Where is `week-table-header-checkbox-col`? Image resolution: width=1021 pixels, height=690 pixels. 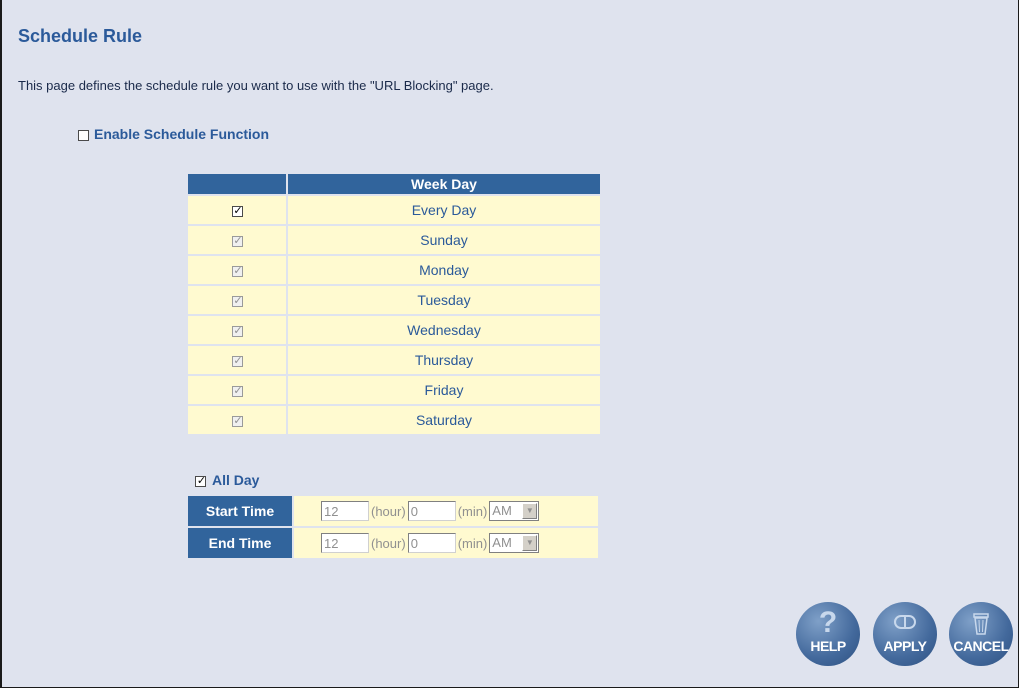 week-table-header-checkbox-col is located at coordinates (238, 184).